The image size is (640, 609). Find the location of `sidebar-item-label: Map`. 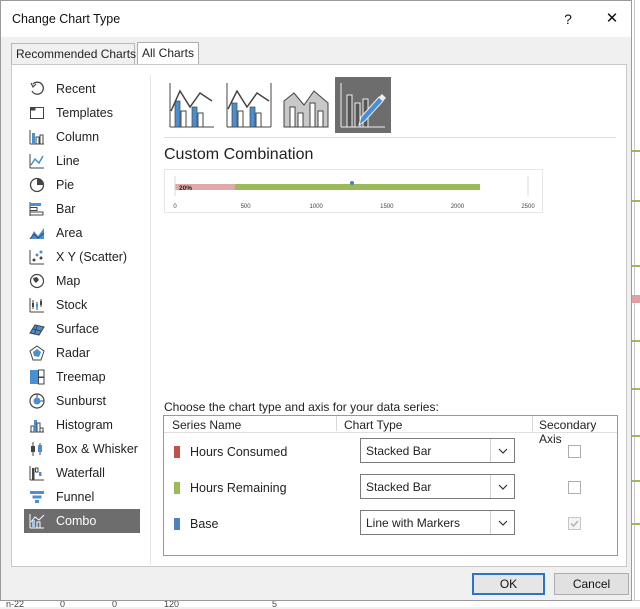

sidebar-item-label: Map is located at coordinates (68, 281).